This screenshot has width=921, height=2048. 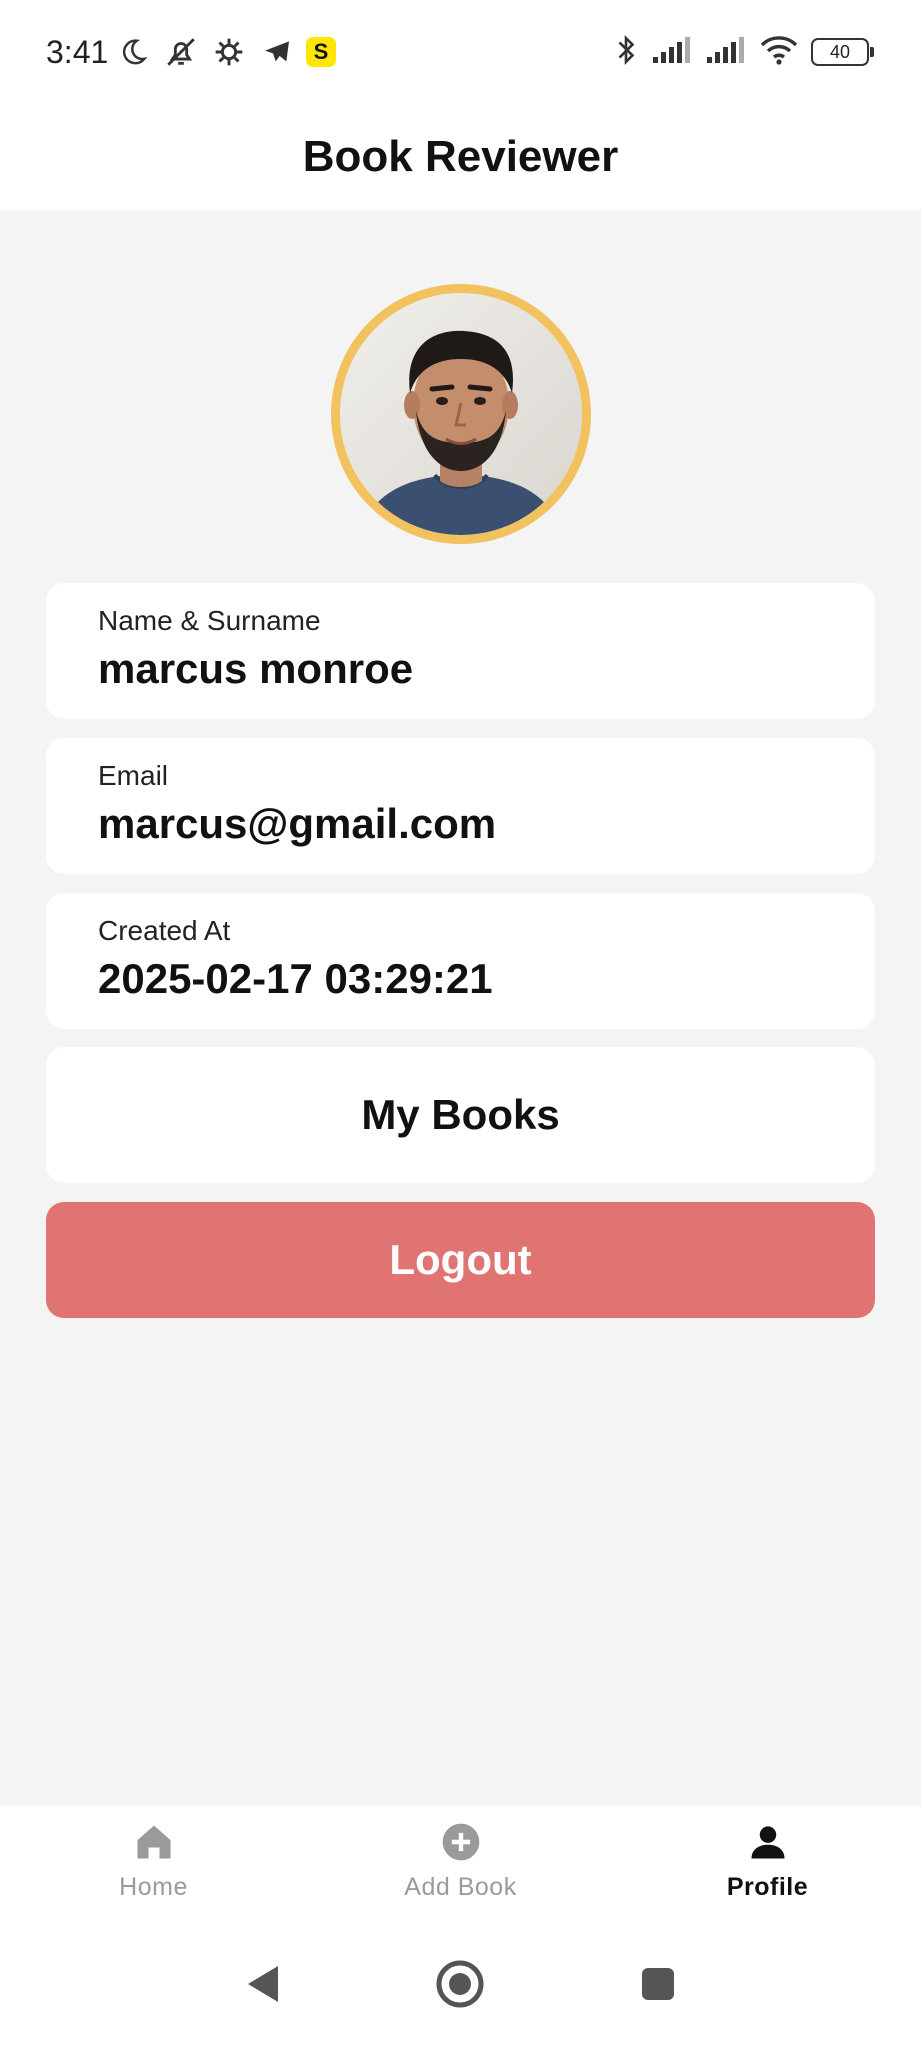 I want to click on my-books-button: My Books, so click(x=460, y=1115).